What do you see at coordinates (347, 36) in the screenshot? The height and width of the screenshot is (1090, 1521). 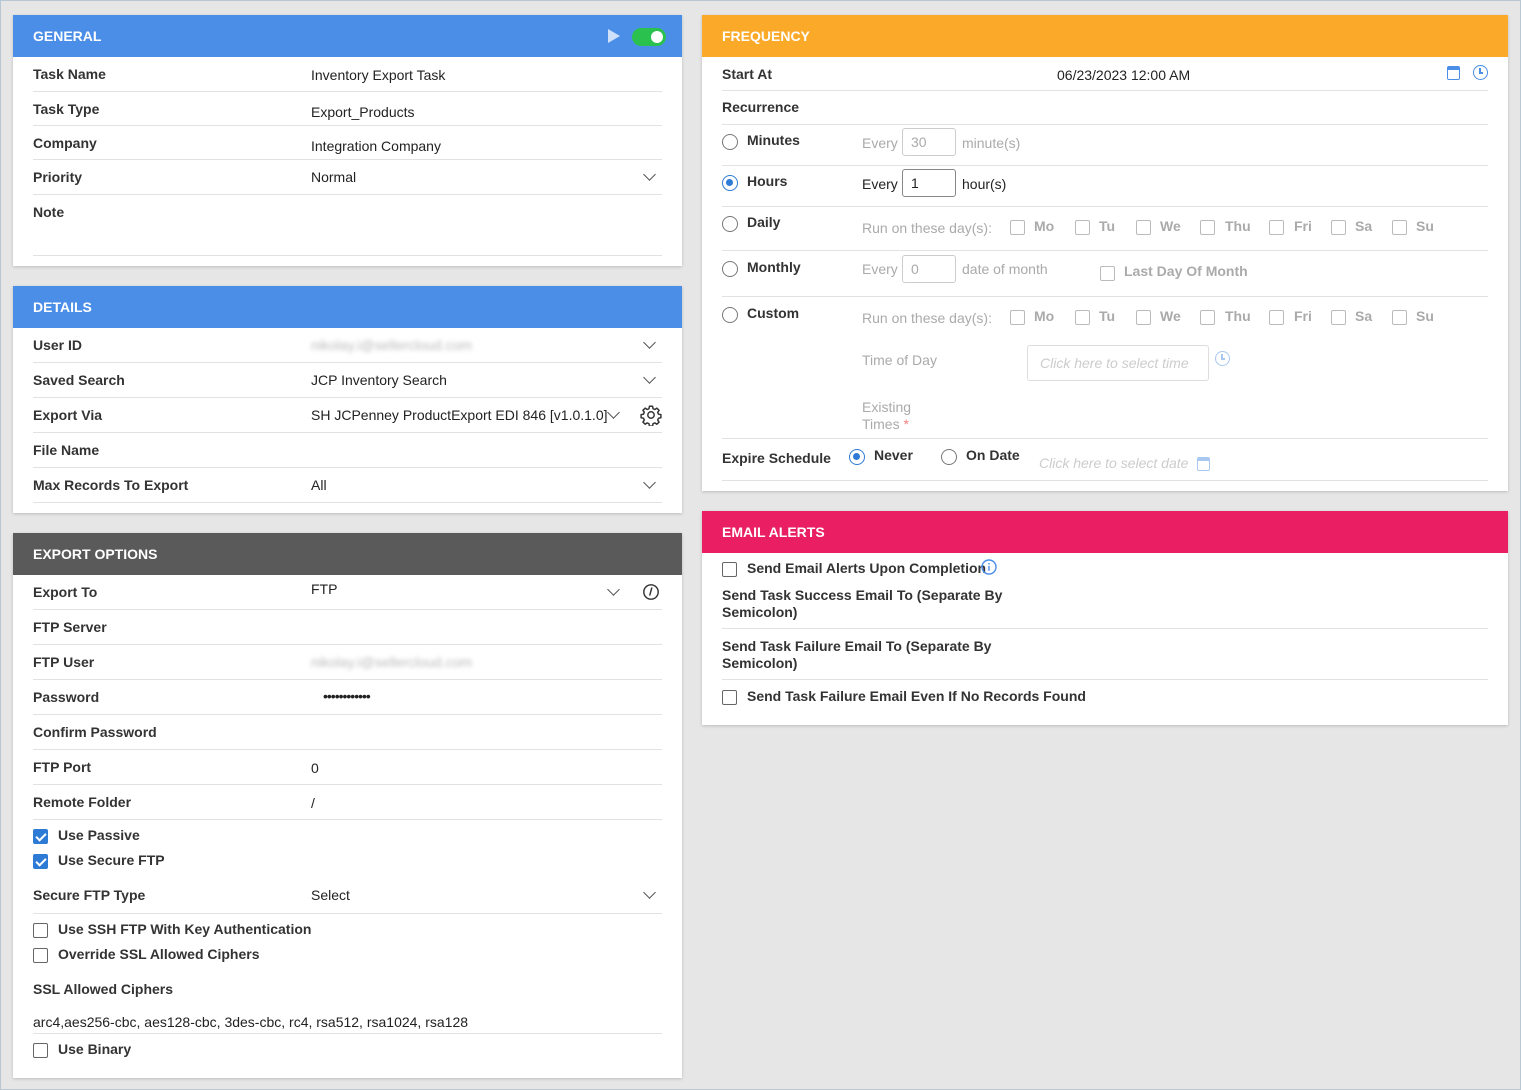 I see `general-header: GENERAL` at bounding box center [347, 36].